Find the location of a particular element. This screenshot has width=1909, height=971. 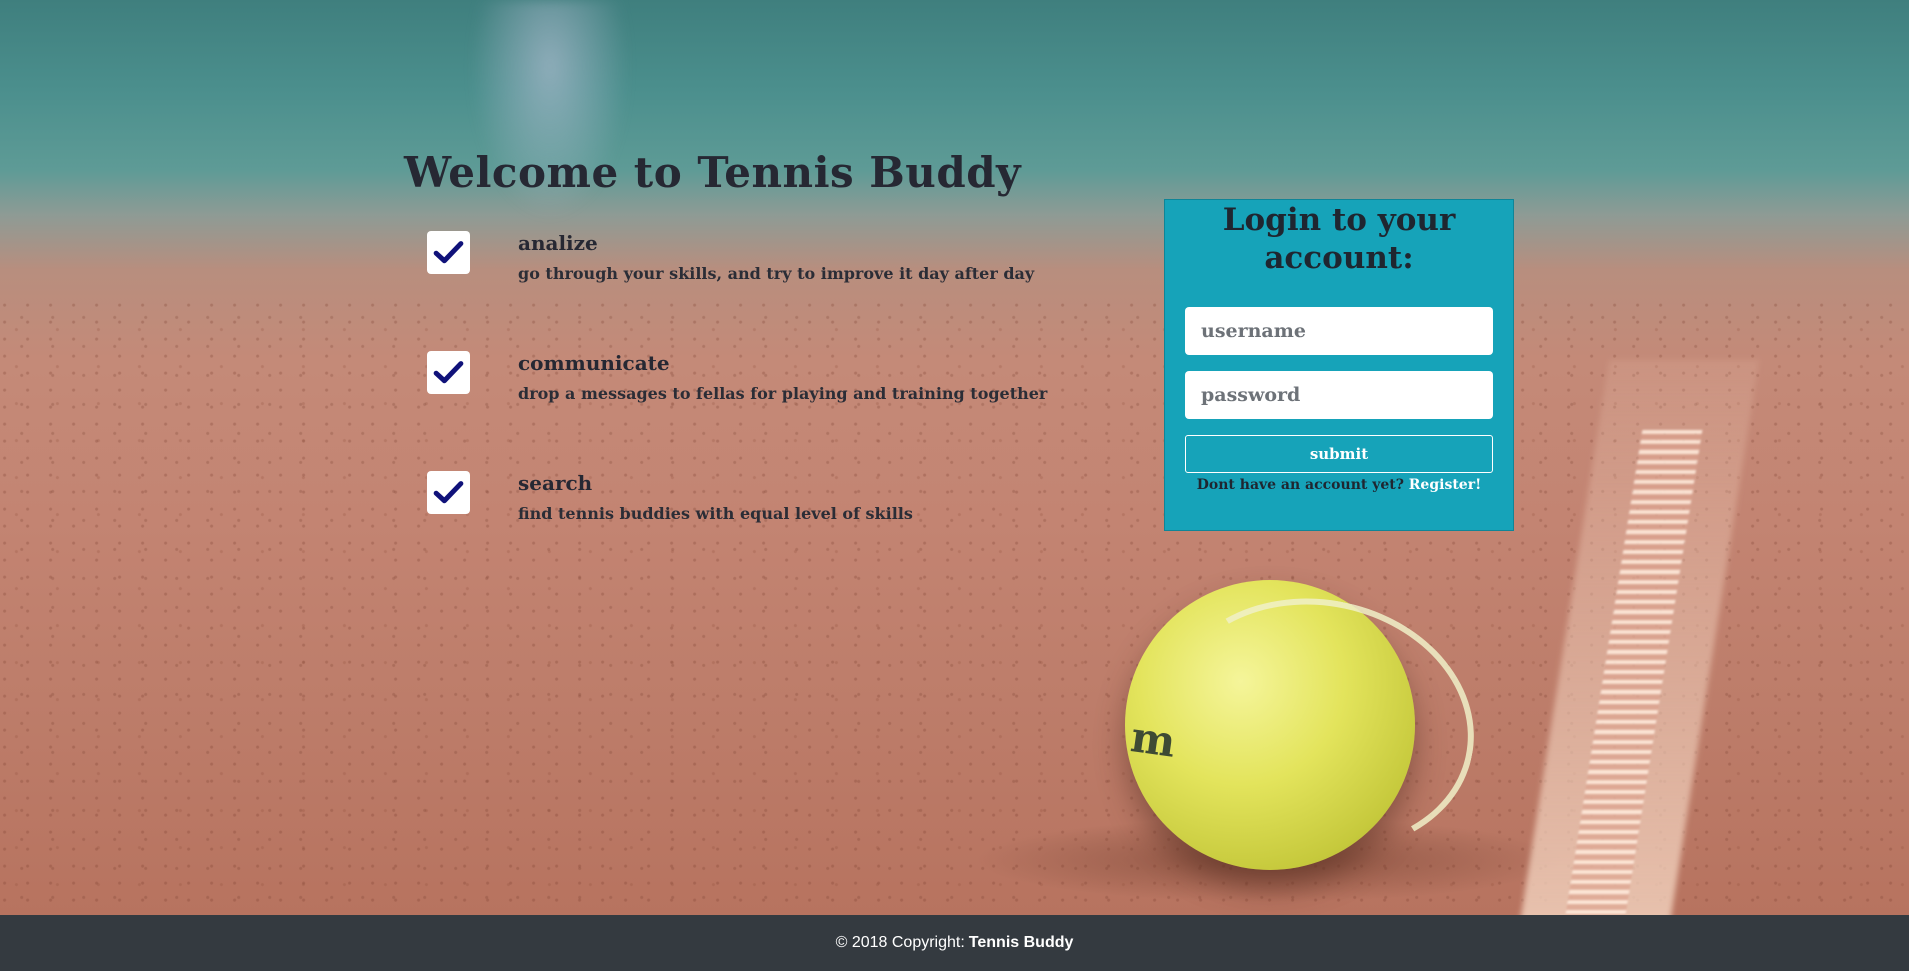

footer: © 2018 Copyright: Tennis Buddy is located at coordinates (954, 943).